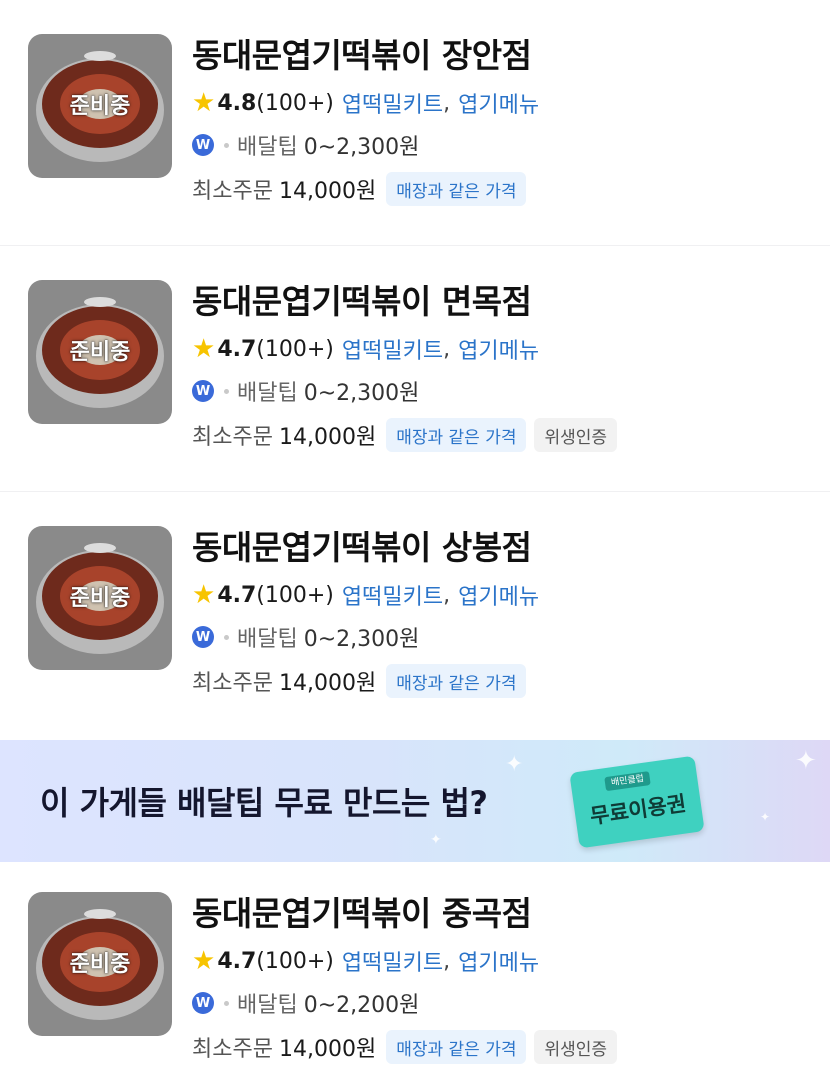 The image size is (830, 1089). What do you see at coordinates (365, 548) in the screenshot?
I see `store-name: 동대문엽기떡볶이 상봉점` at bounding box center [365, 548].